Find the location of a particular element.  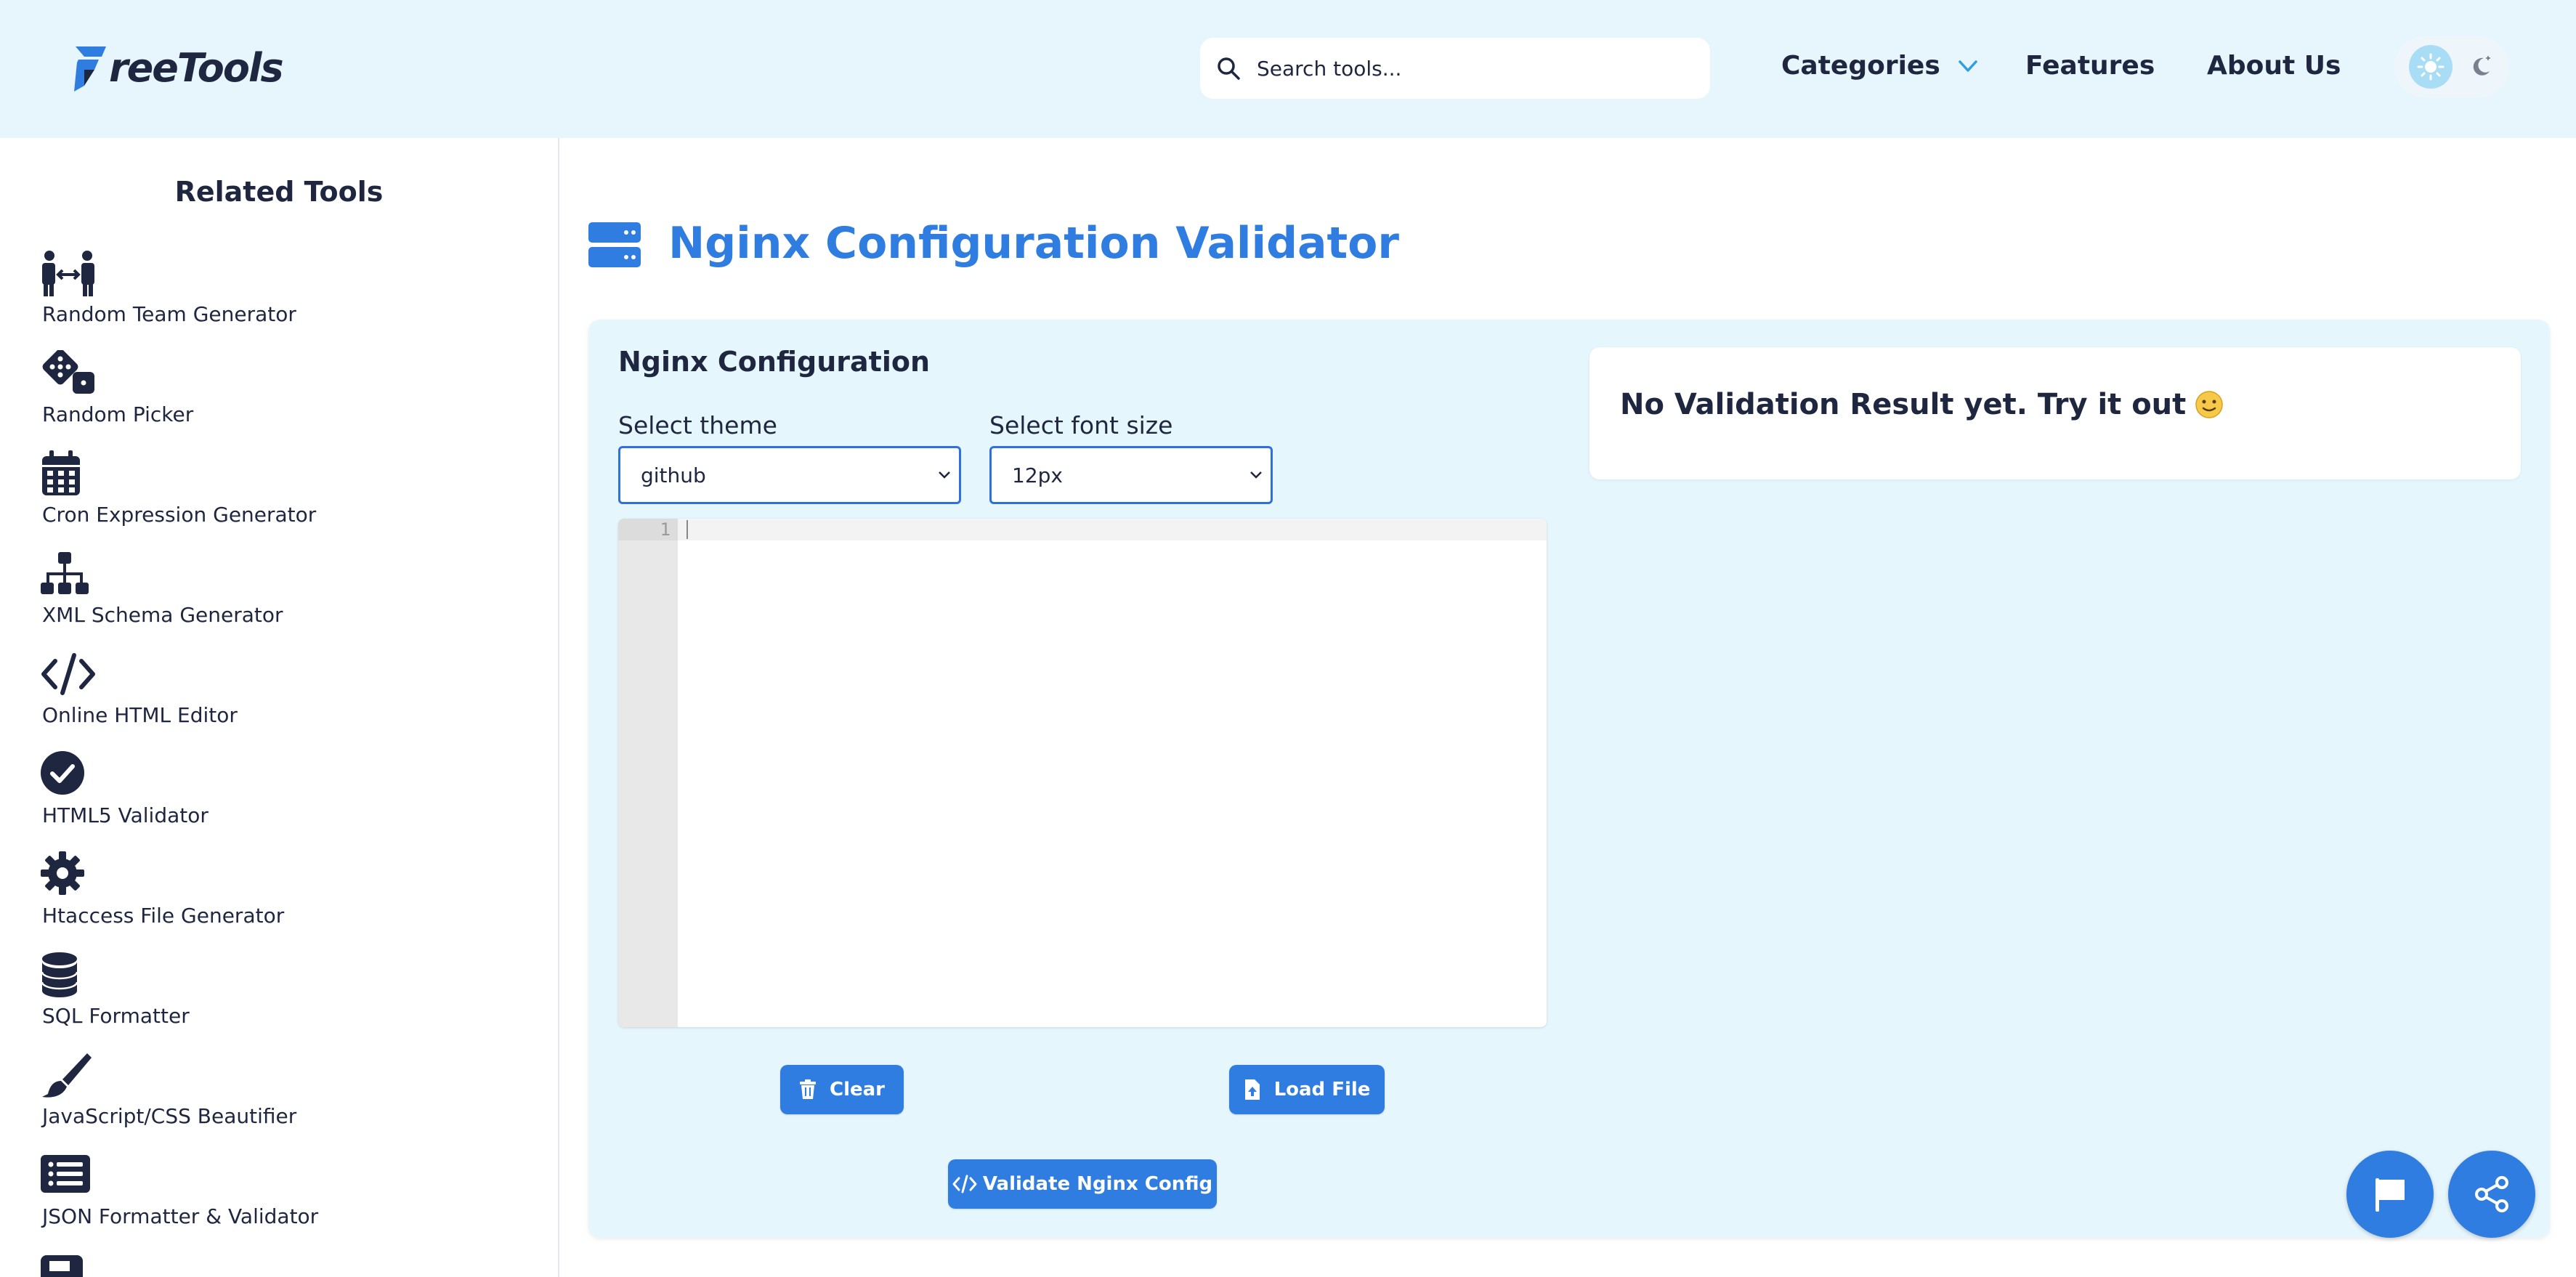

check-circle-icon is located at coordinates (62, 773).